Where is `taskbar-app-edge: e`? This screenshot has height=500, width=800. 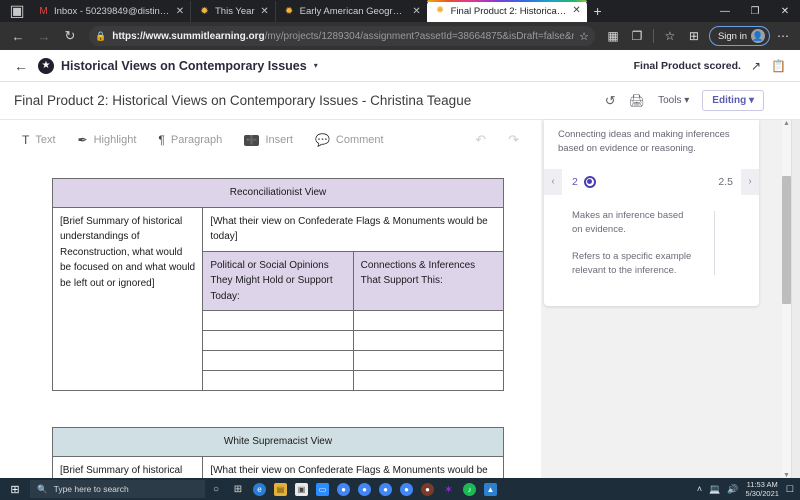
taskbar-app-edge: e is located at coordinates (259, 489).